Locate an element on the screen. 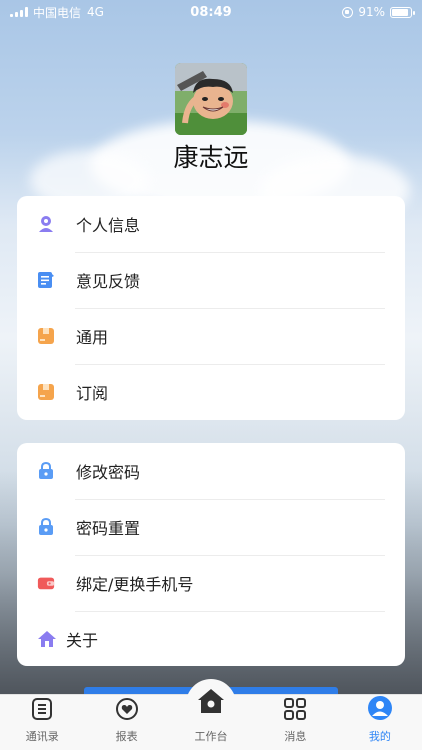 Image resolution: width=422 pixels, height=750 pixels. tab-label: 工作台 is located at coordinates (211, 736).